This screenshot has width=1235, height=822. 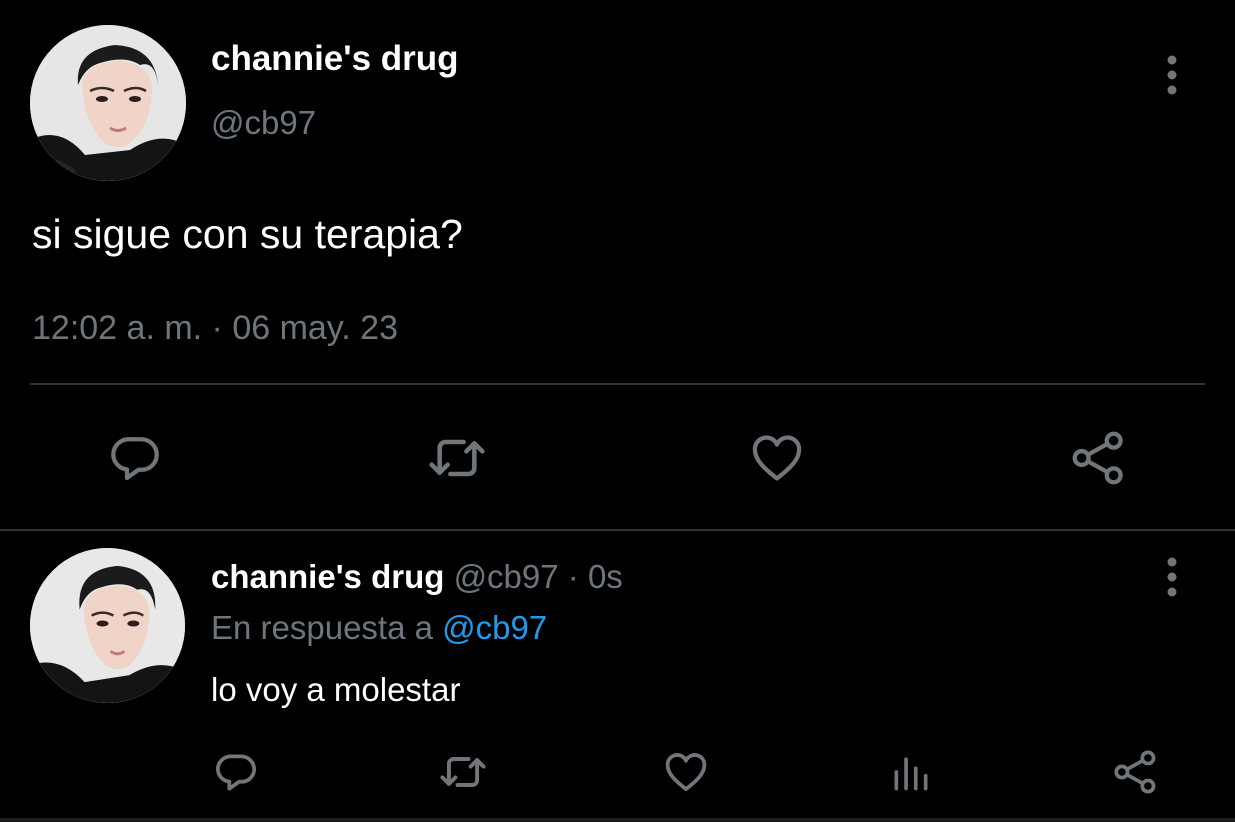 I want to click on tweet-text: lo voy a molestar, so click(x=336, y=689).